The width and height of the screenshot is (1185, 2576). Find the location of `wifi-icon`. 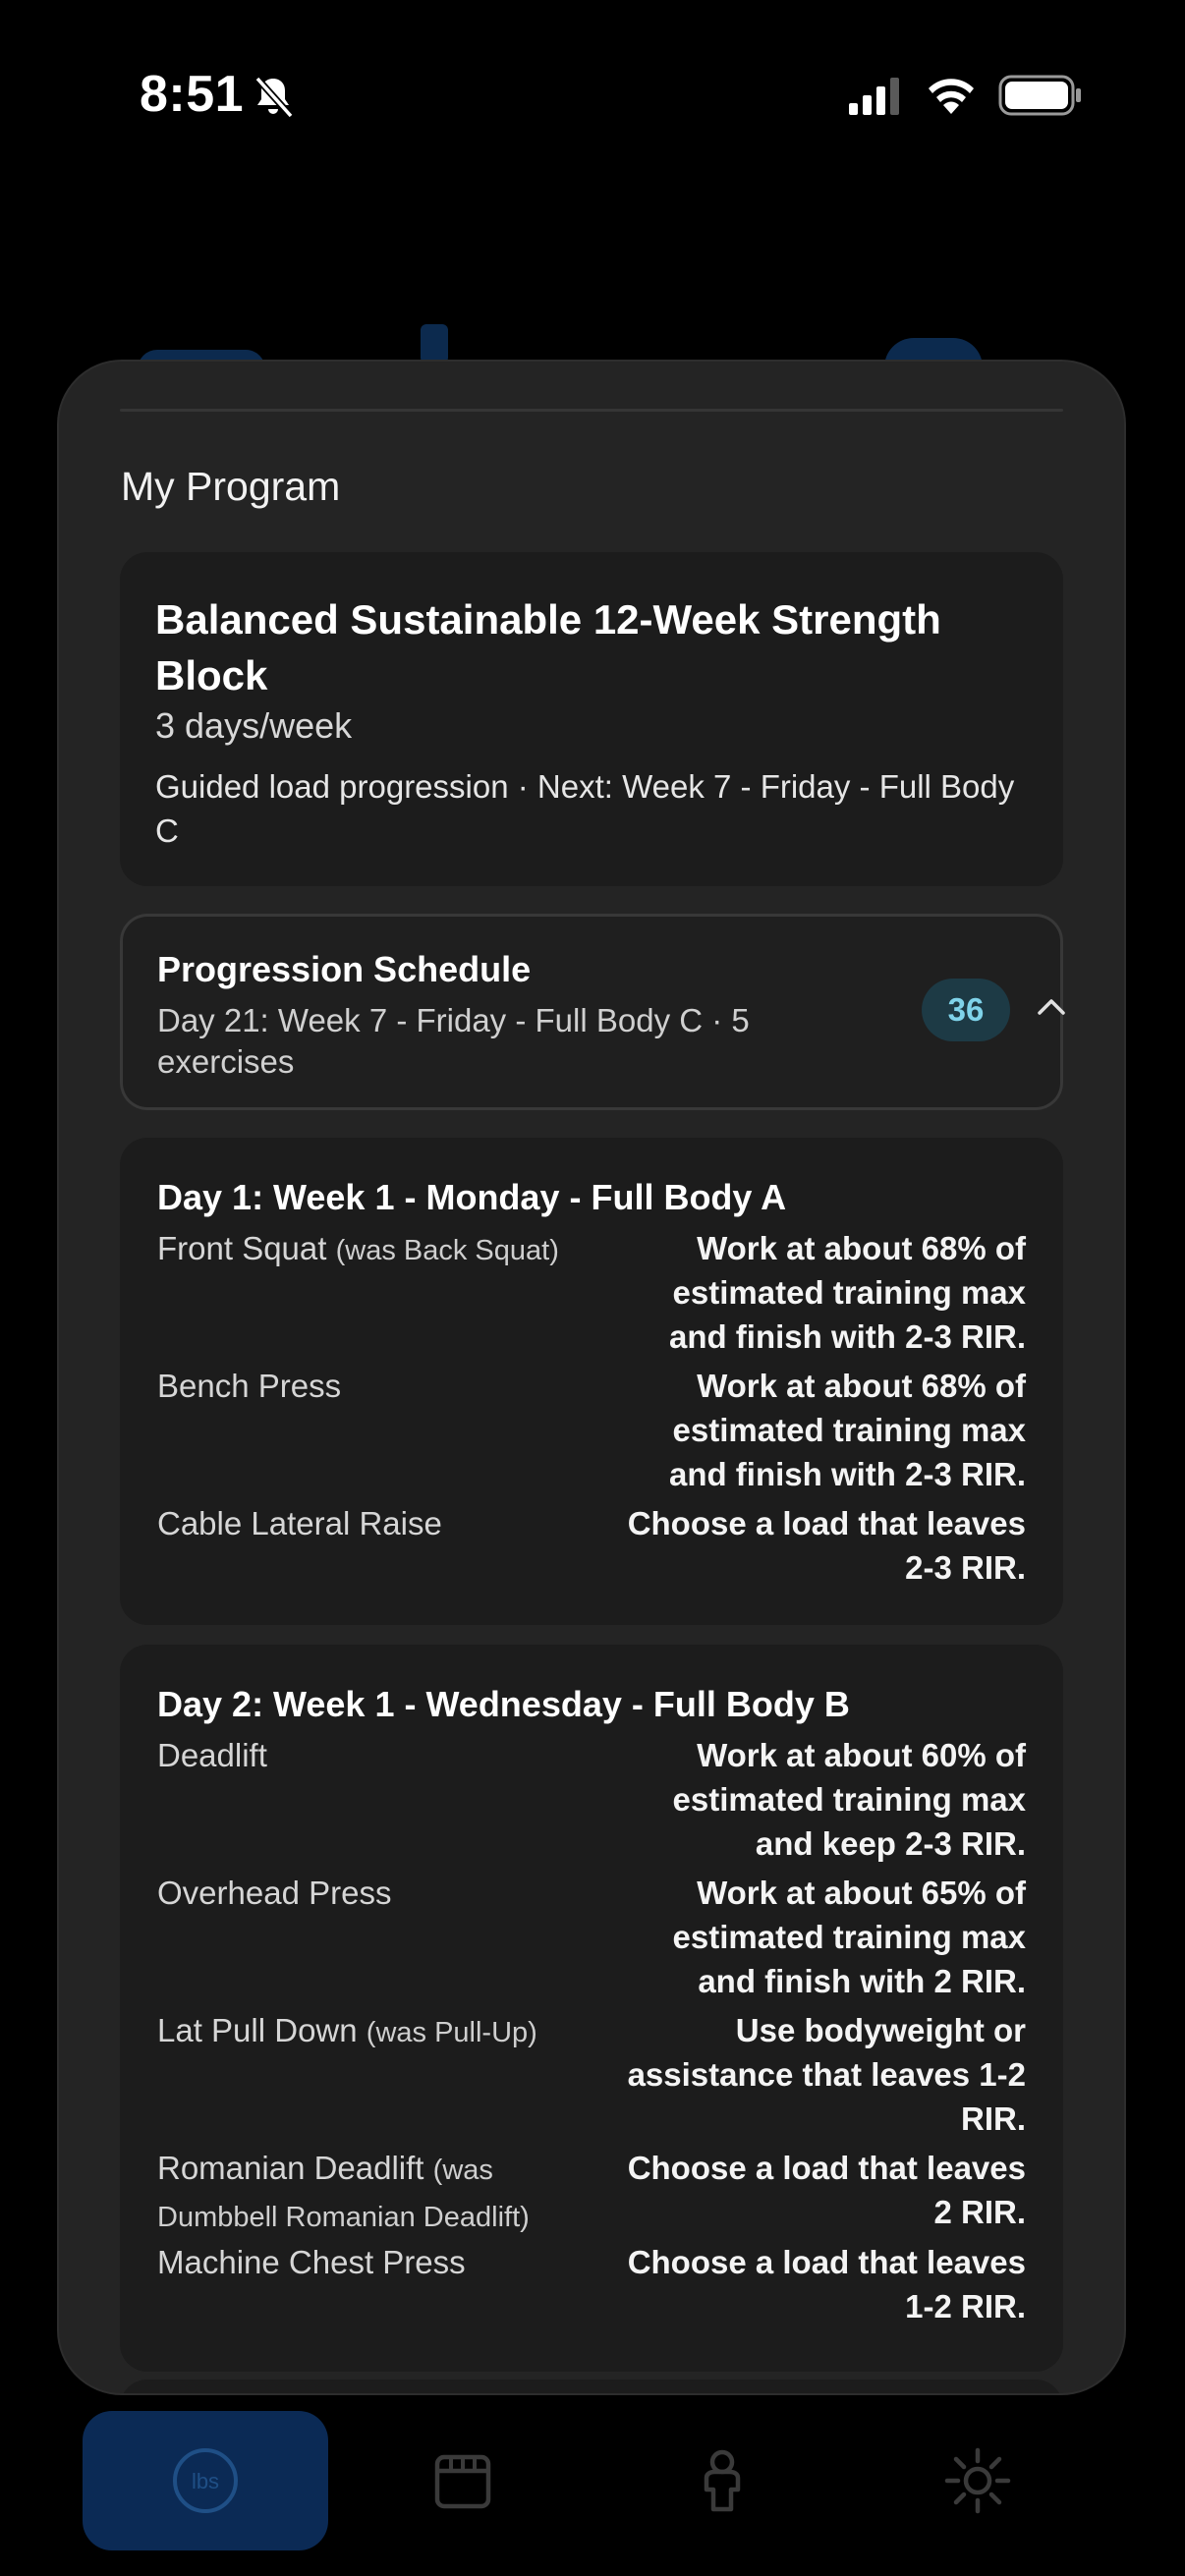

wifi-icon is located at coordinates (952, 96).